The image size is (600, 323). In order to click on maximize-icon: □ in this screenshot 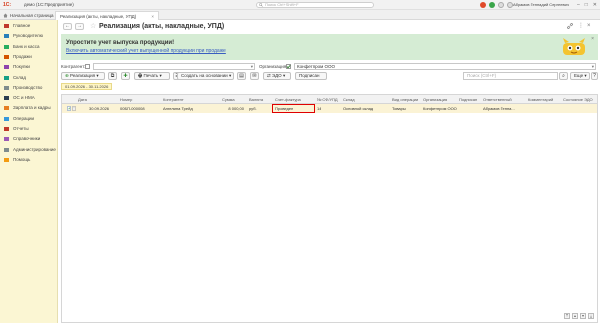, I will do `click(586, 5)`.